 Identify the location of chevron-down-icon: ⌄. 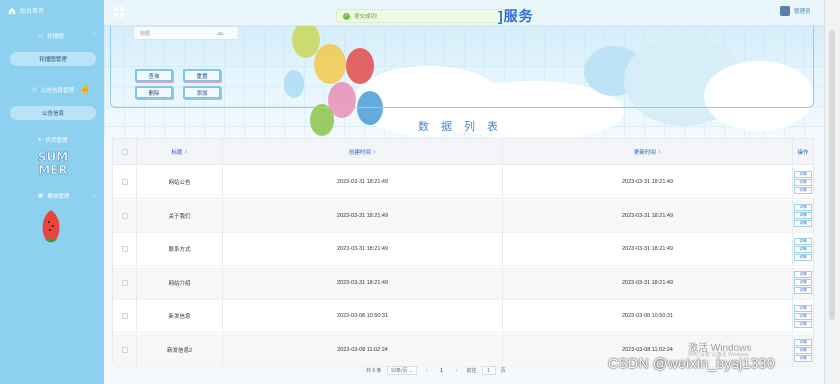
(93, 196).